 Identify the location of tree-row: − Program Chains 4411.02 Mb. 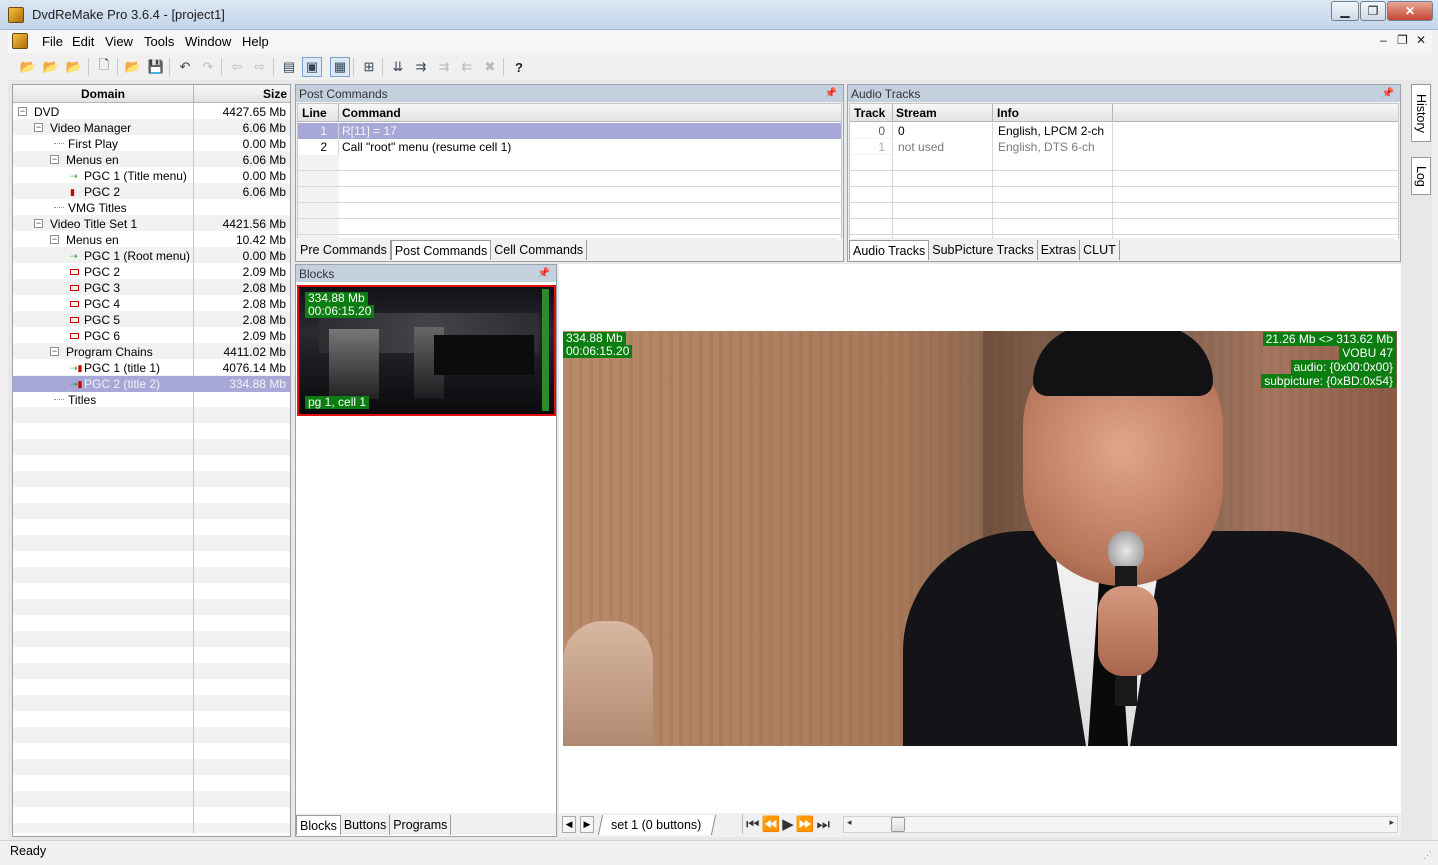
(151, 352).